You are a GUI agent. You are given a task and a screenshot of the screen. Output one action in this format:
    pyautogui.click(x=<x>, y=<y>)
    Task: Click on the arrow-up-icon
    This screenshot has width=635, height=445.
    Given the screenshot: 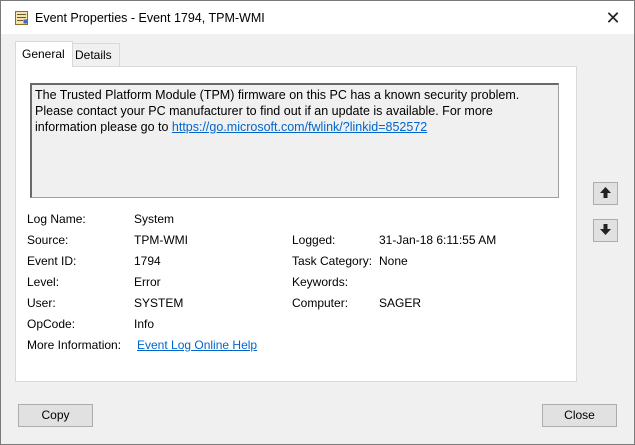 What is the action you would take?
    pyautogui.click(x=605, y=192)
    